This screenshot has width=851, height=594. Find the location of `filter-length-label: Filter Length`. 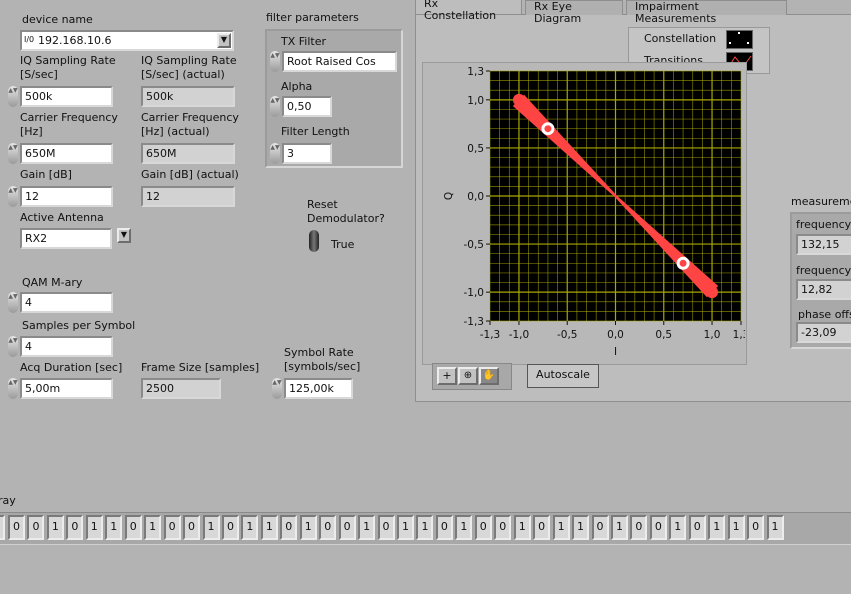

filter-length-label: Filter Length is located at coordinates (315, 131).